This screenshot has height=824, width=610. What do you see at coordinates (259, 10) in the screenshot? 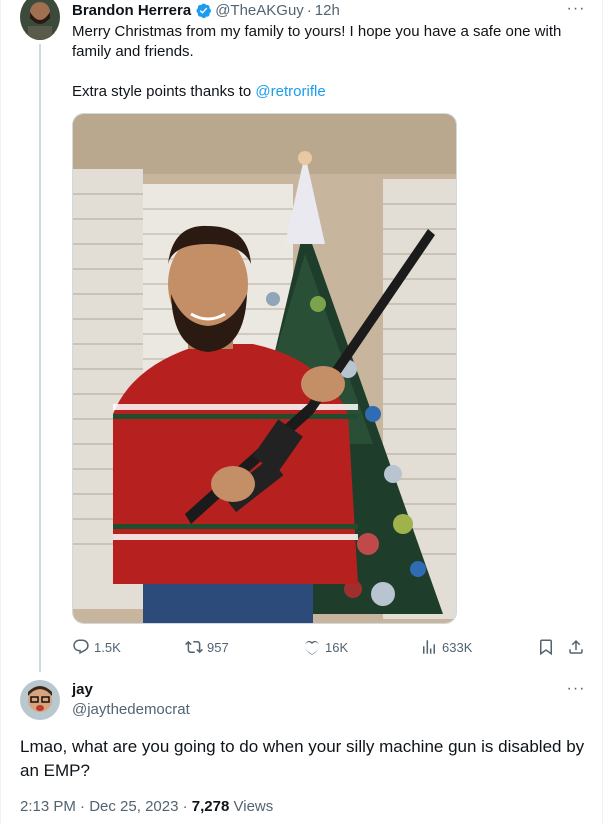
I see `author-handle: @TheAKGuy` at bounding box center [259, 10].